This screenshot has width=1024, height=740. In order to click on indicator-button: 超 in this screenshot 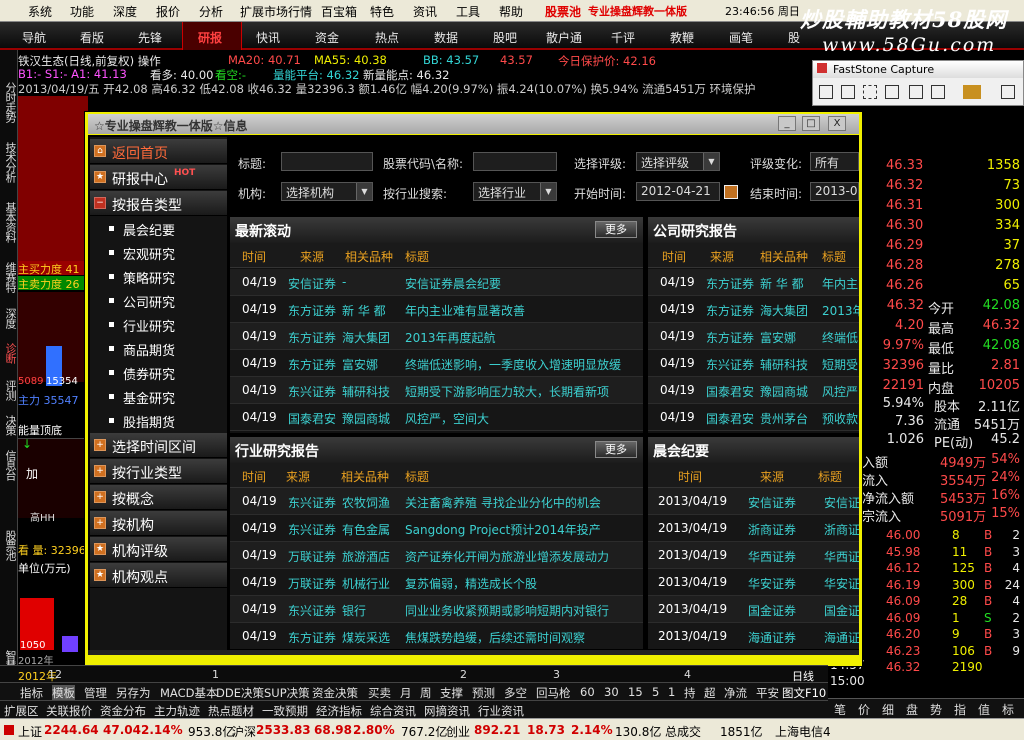, I will do `click(710, 693)`.